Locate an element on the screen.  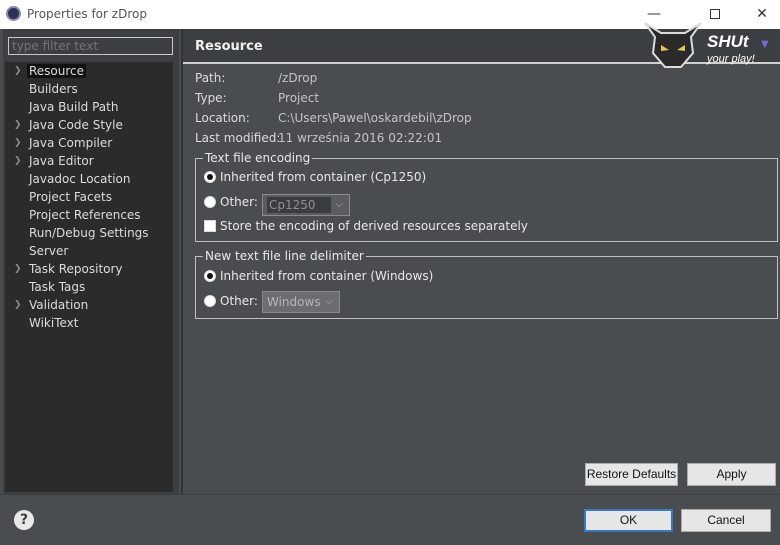
tree-item-label: WikiText is located at coordinates (54, 323).